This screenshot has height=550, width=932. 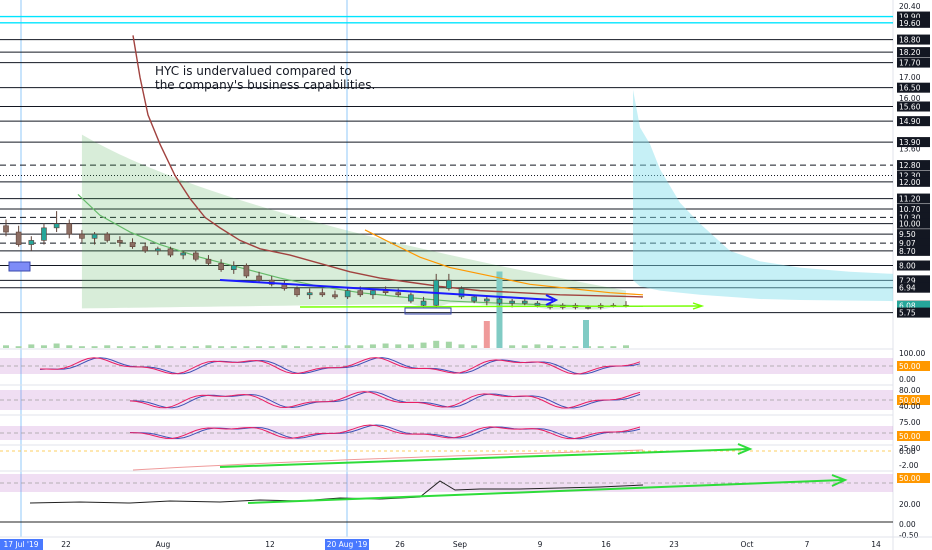 I want to click on time-tick-label: 23, so click(x=674, y=544).